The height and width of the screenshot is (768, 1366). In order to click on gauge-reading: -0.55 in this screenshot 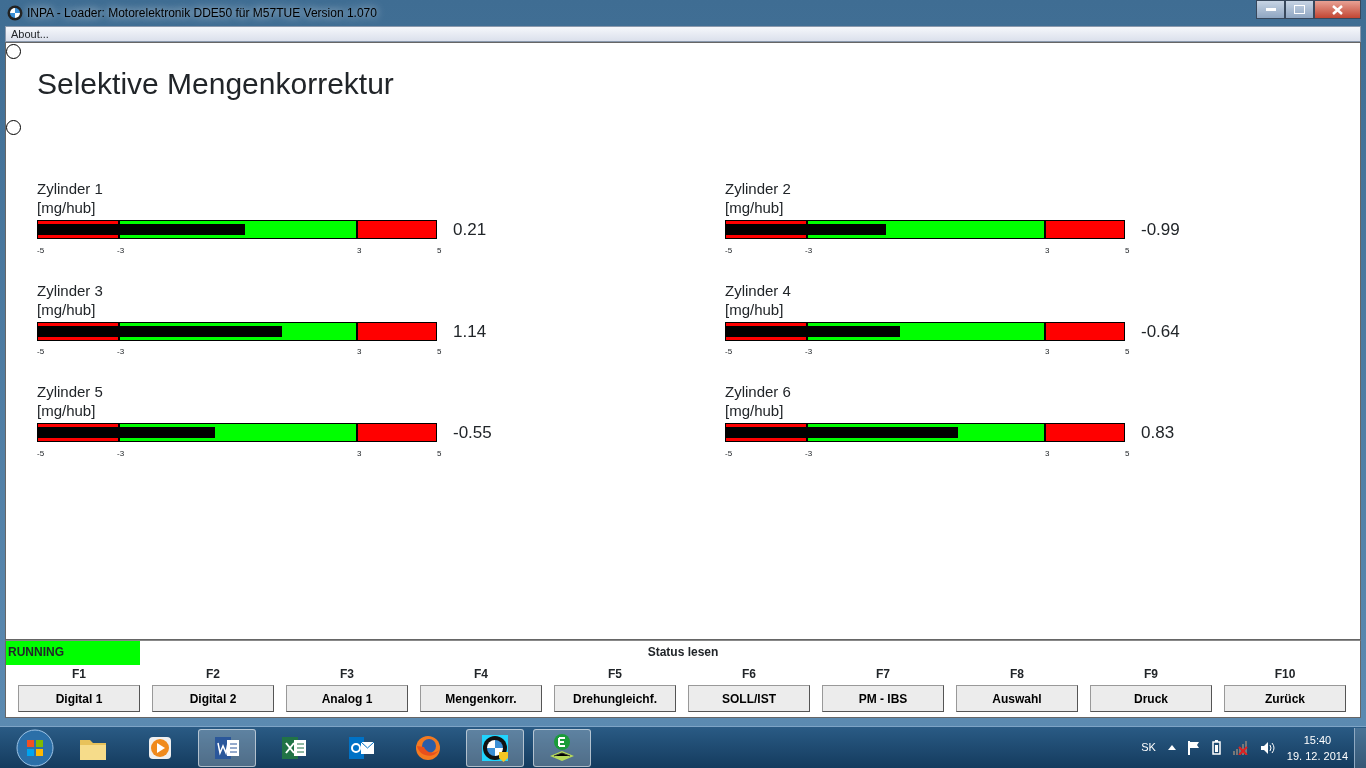, I will do `click(472, 433)`.